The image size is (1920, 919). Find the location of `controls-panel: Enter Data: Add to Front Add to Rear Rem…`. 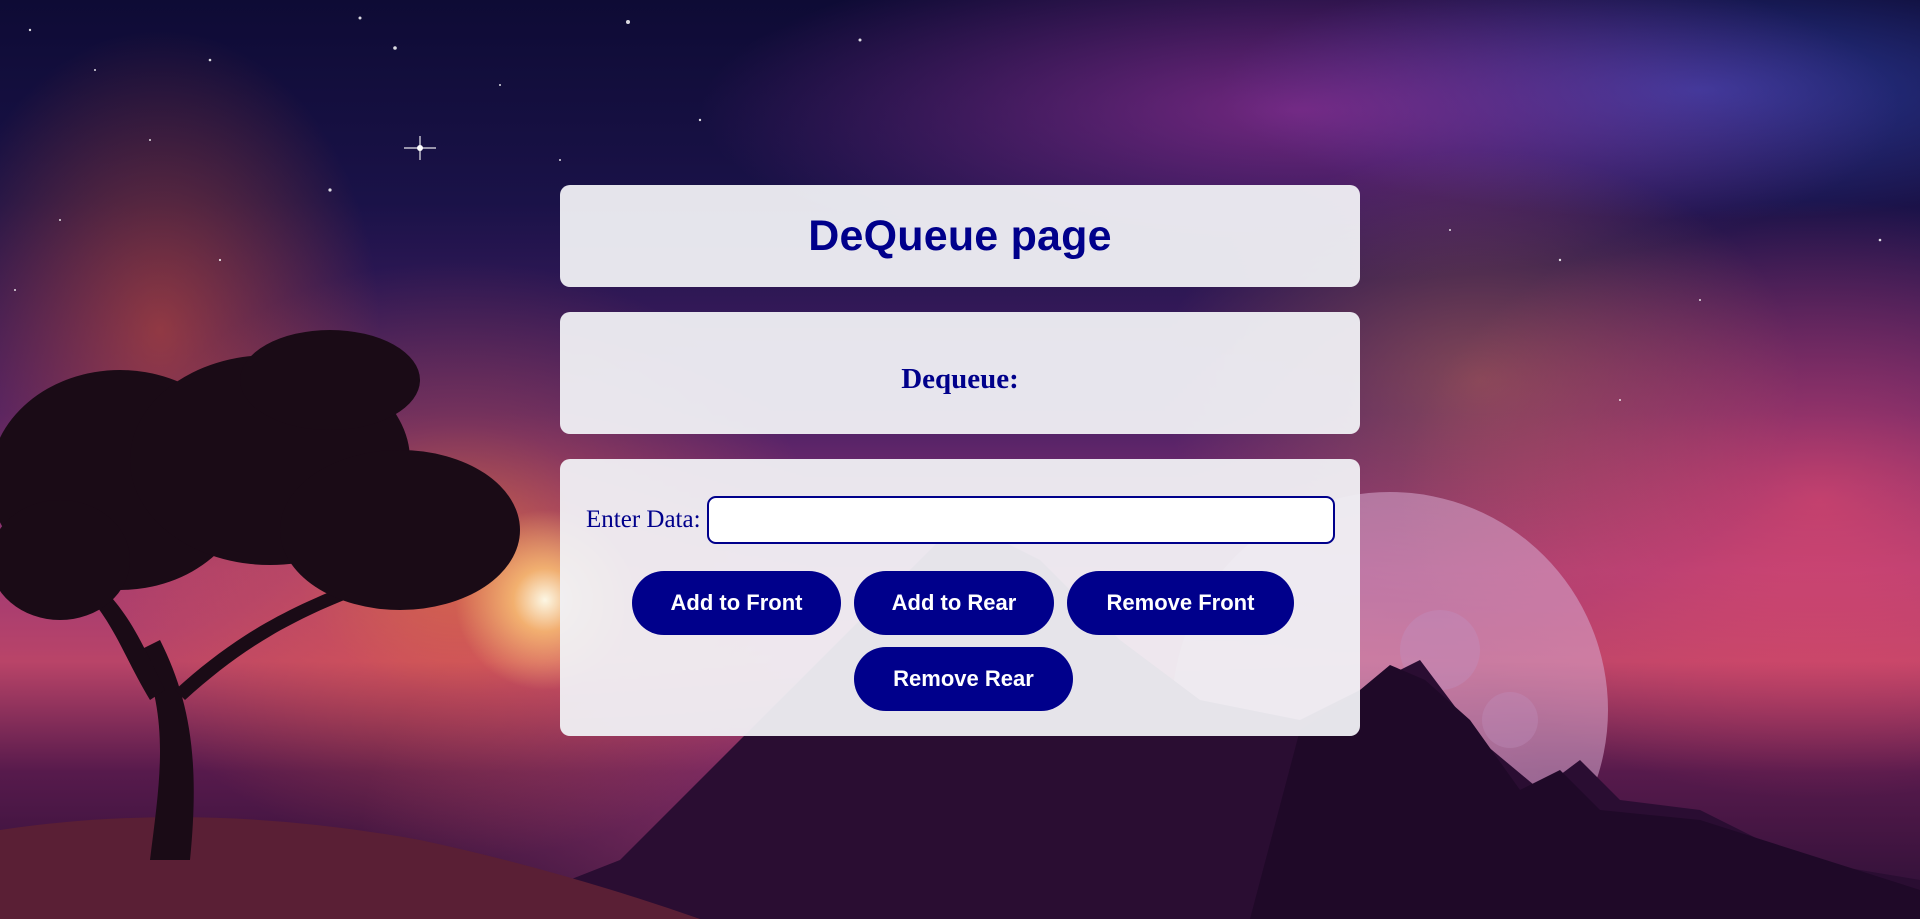

controls-panel: Enter Data: Add to Front Add to Rear Rem… is located at coordinates (960, 597).